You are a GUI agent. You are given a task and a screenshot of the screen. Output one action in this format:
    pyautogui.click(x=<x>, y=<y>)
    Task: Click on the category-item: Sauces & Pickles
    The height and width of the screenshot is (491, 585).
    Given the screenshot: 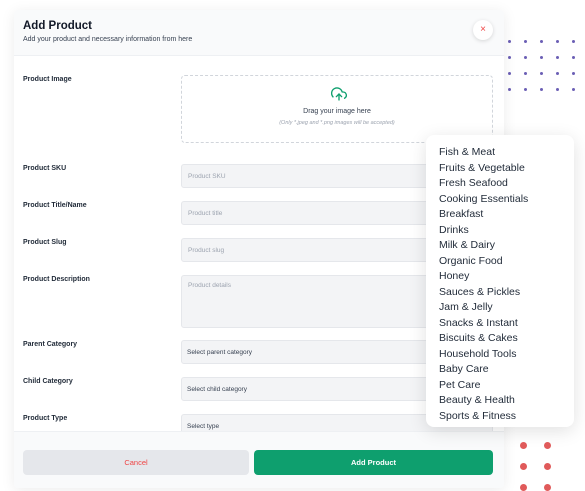 What is the action you would take?
    pyautogui.click(x=506, y=293)
    